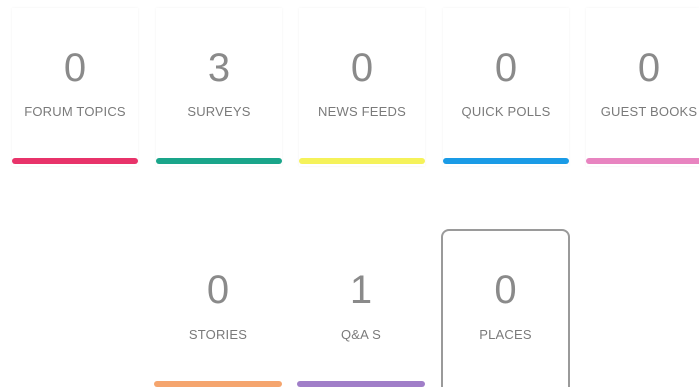 The height and width of the screenshot is (387, 699). I want to click on quick-polls-label: QUICK POLLS, so click(506, 111).